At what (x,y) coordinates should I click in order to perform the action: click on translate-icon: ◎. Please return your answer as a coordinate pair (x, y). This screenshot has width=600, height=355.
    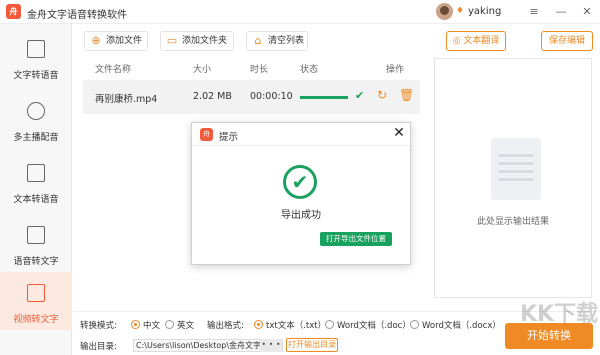
    Looking at the image, I should click on (458, 41).